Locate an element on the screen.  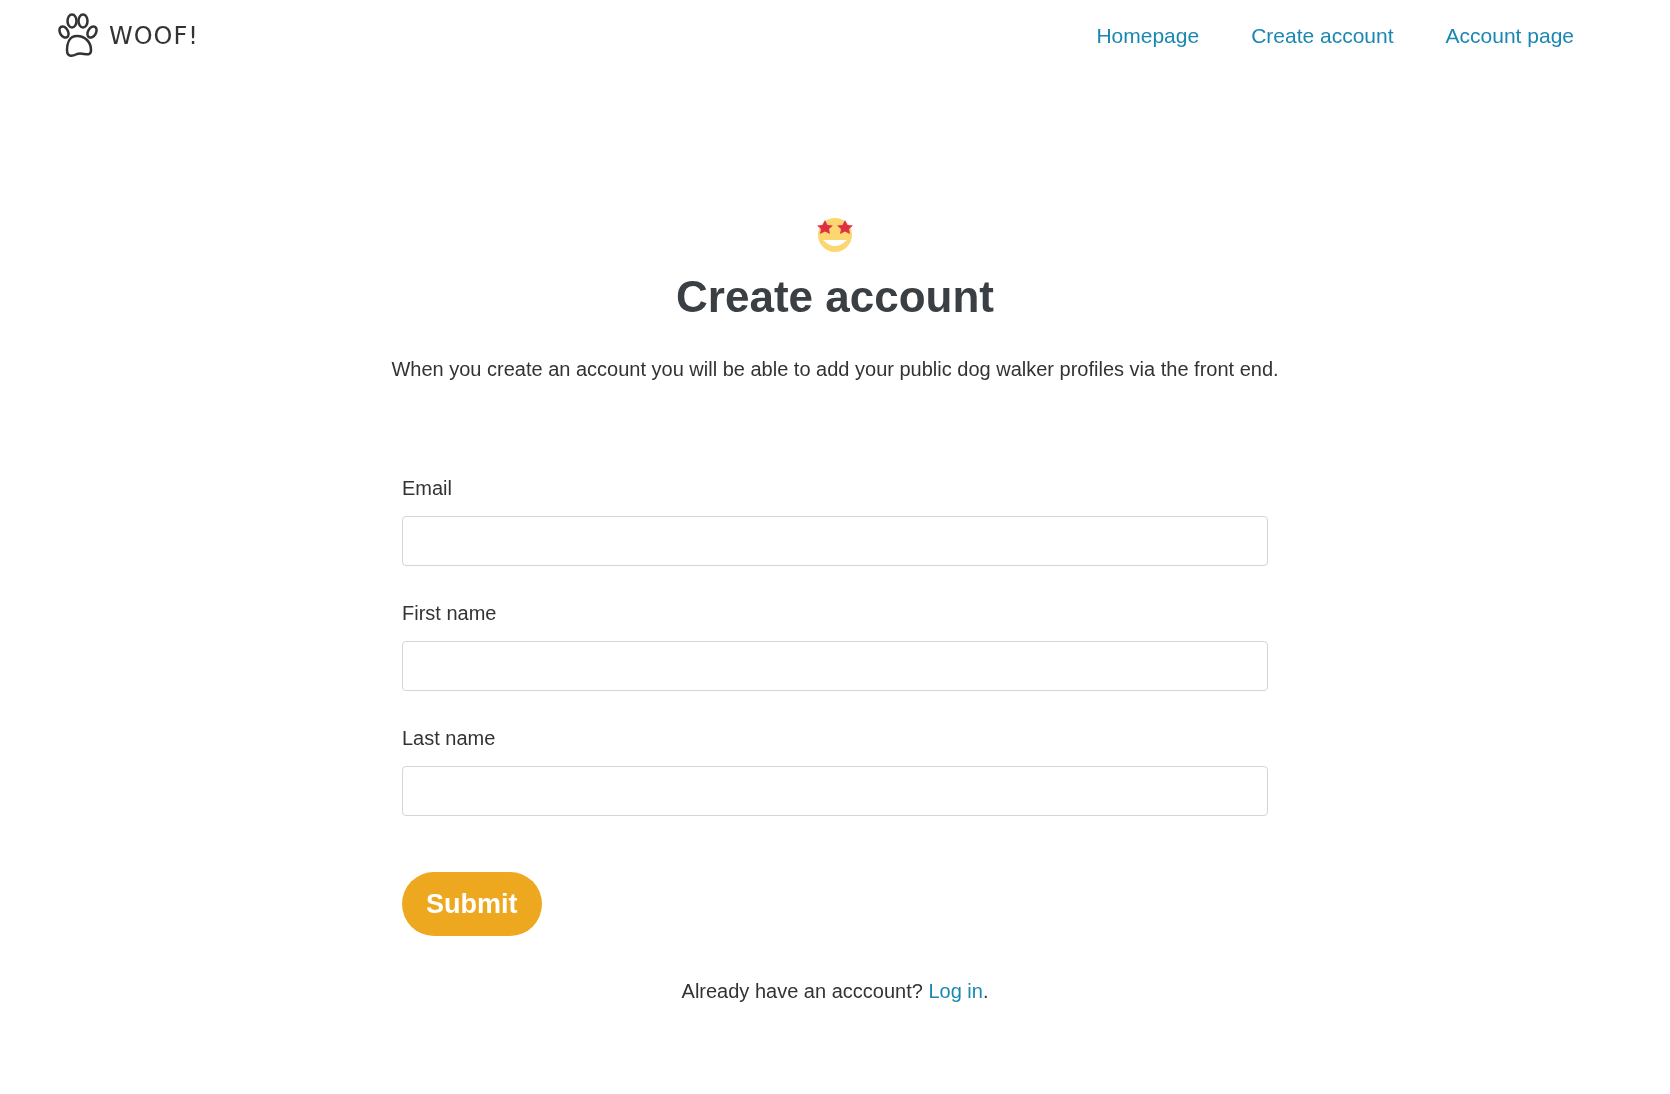
submit-button: Submit is located at coordinates (472, 904).